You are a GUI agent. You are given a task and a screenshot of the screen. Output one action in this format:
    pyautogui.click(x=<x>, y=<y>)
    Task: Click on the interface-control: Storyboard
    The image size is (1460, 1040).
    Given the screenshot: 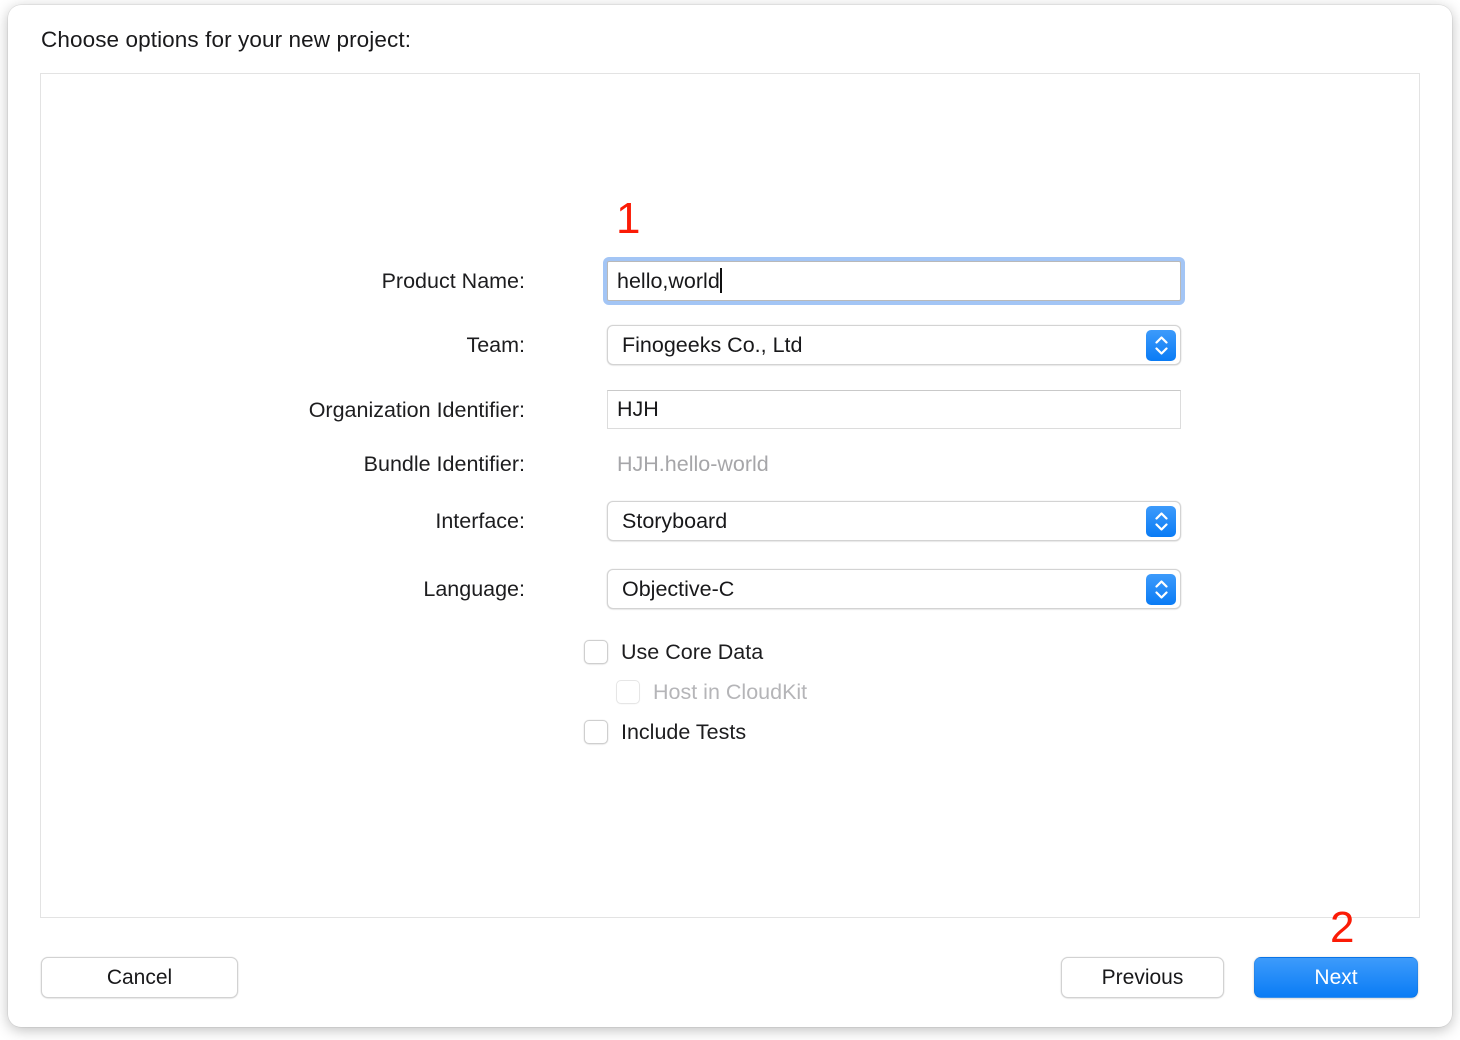 What is the action you would take?
    pyautogui.click(x=894, y=521)
    